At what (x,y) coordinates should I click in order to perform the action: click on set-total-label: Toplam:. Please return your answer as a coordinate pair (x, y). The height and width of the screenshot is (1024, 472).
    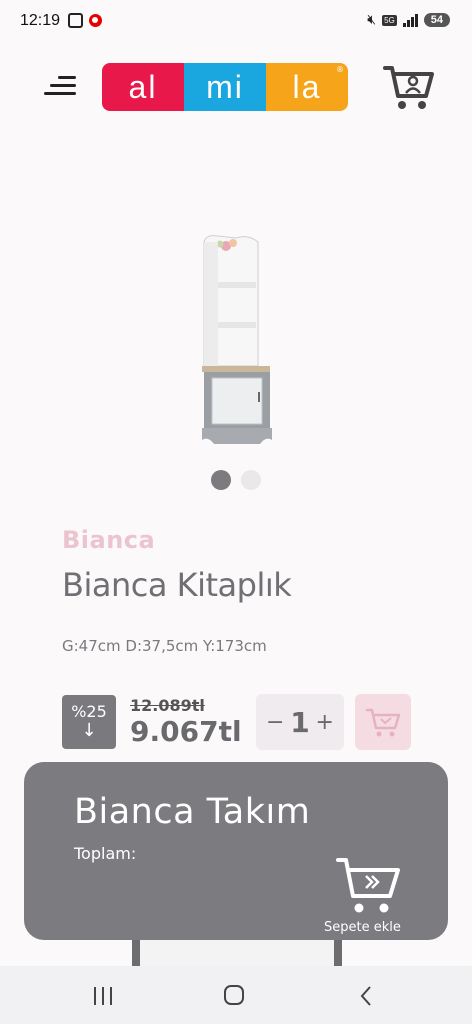
    Looking at the image, I should click on (105, 853).